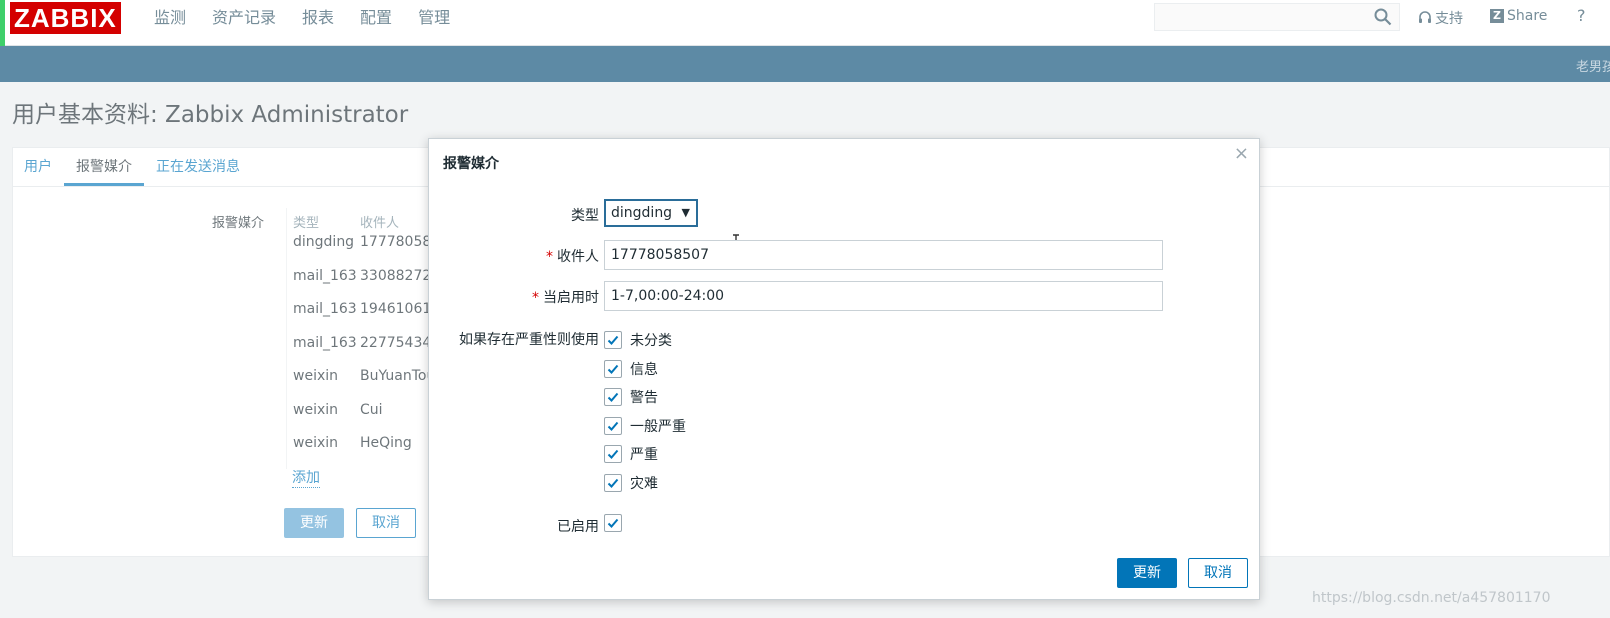 The image size is (1610, 618). Describe the element at coordinates (805, 23) in the screenshot. I see `top-bar: ZABBIX 监测 资产记录 报表 配置 管理 支持 Z Share ?` at that location.